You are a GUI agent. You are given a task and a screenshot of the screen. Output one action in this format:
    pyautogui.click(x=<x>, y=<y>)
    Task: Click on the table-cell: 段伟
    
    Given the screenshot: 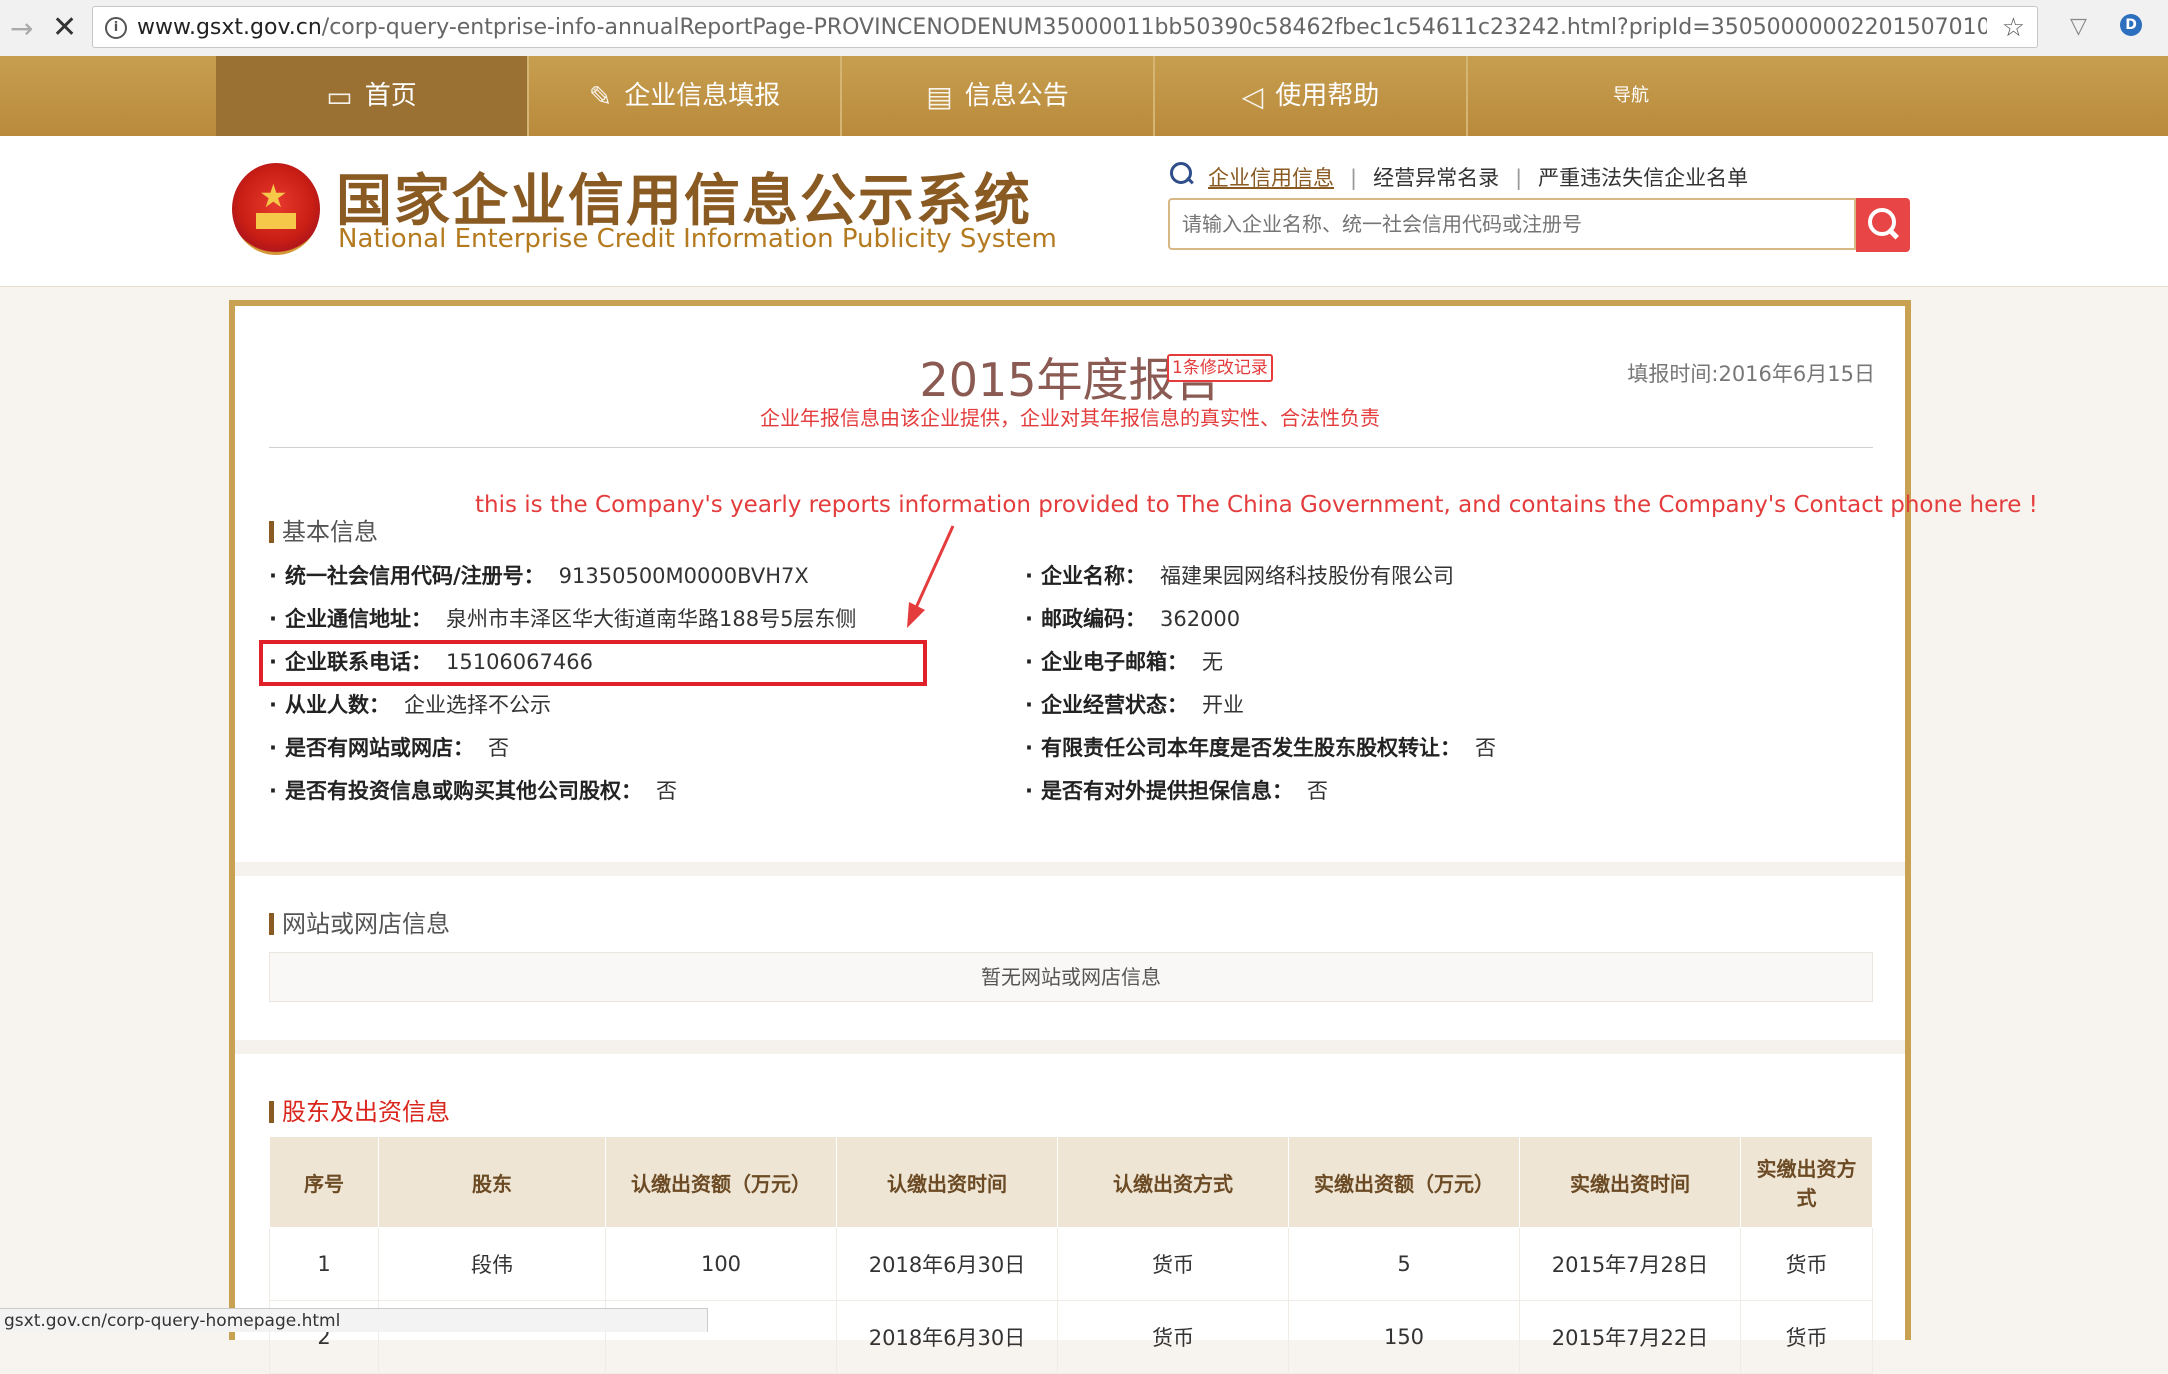 What is the action you would take?
    pyautogui.click(x=492, y=1264)
    